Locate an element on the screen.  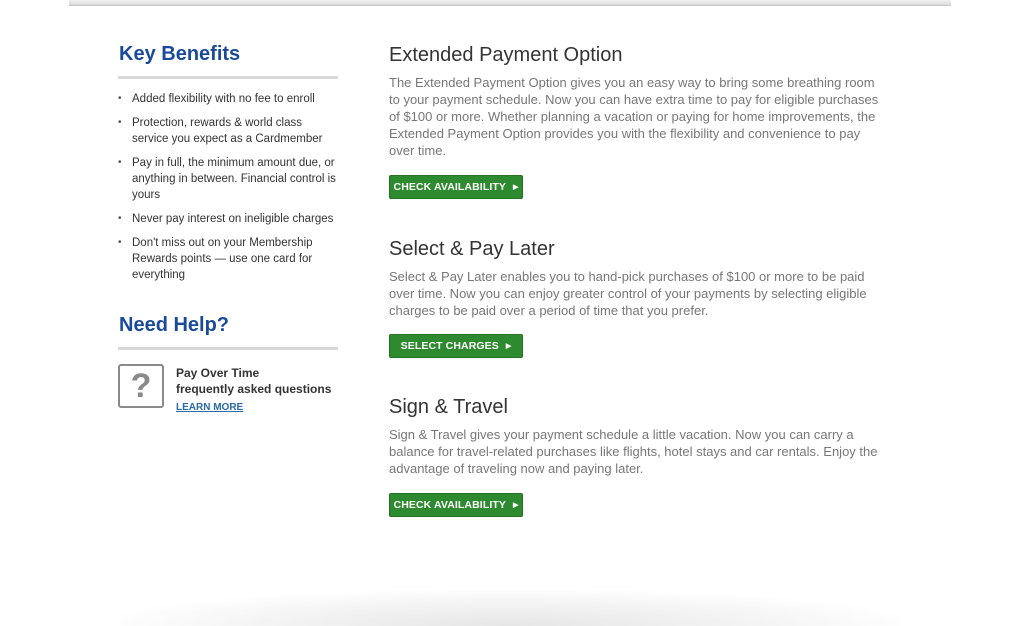
section-title: Sign & Travel is located at coordinates (448, 407).